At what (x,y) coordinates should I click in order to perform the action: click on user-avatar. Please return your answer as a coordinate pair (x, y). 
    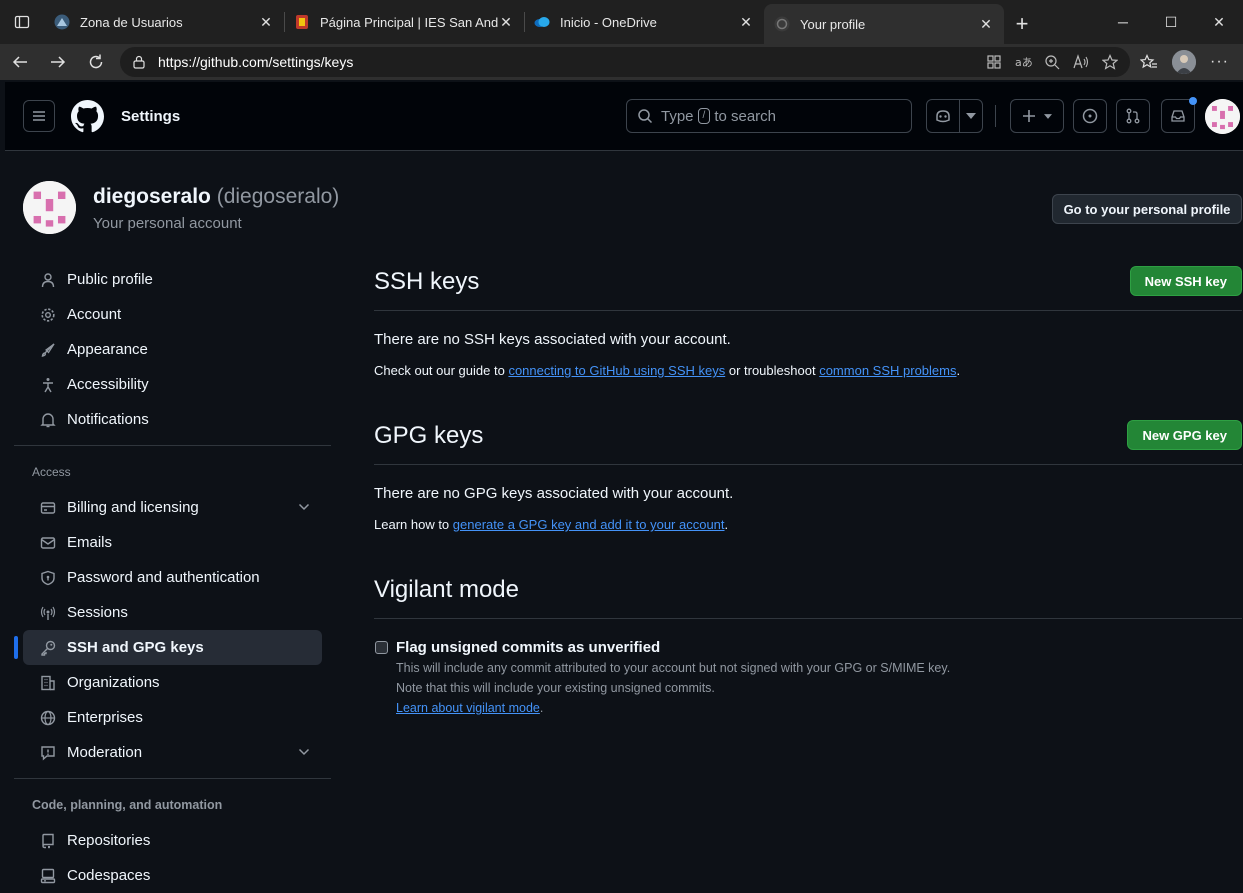
    Looking at the image, I should click on (1222, 116).